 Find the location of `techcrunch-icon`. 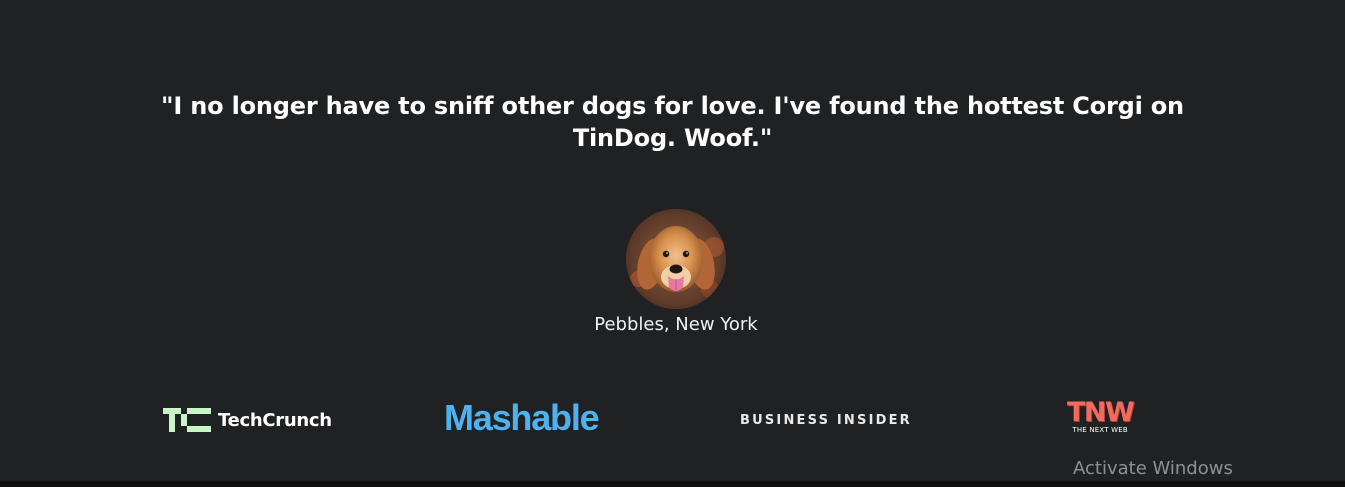

techcrunch-icon is located at coordinates (187, 420).